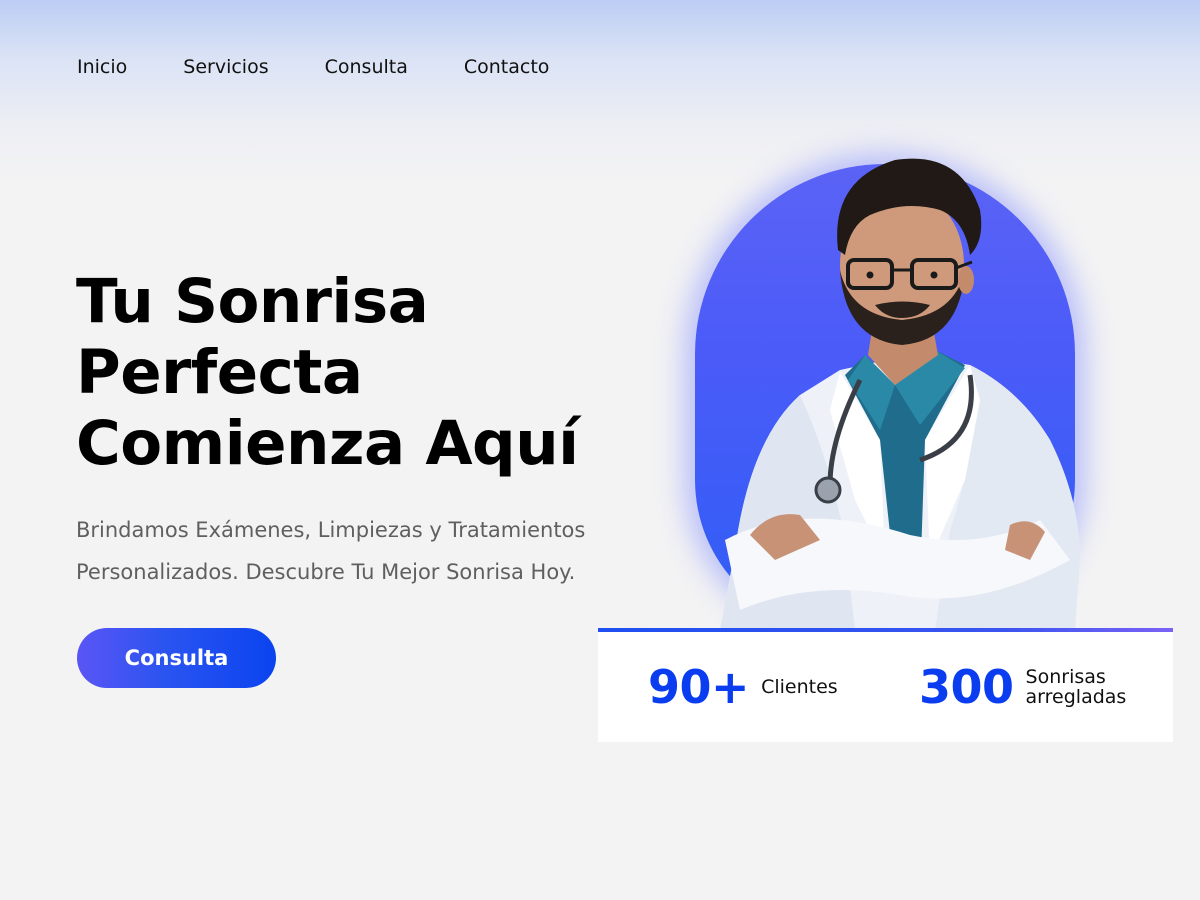  I want to click on nav-link-inicio: Inicio, so click(102, 67).